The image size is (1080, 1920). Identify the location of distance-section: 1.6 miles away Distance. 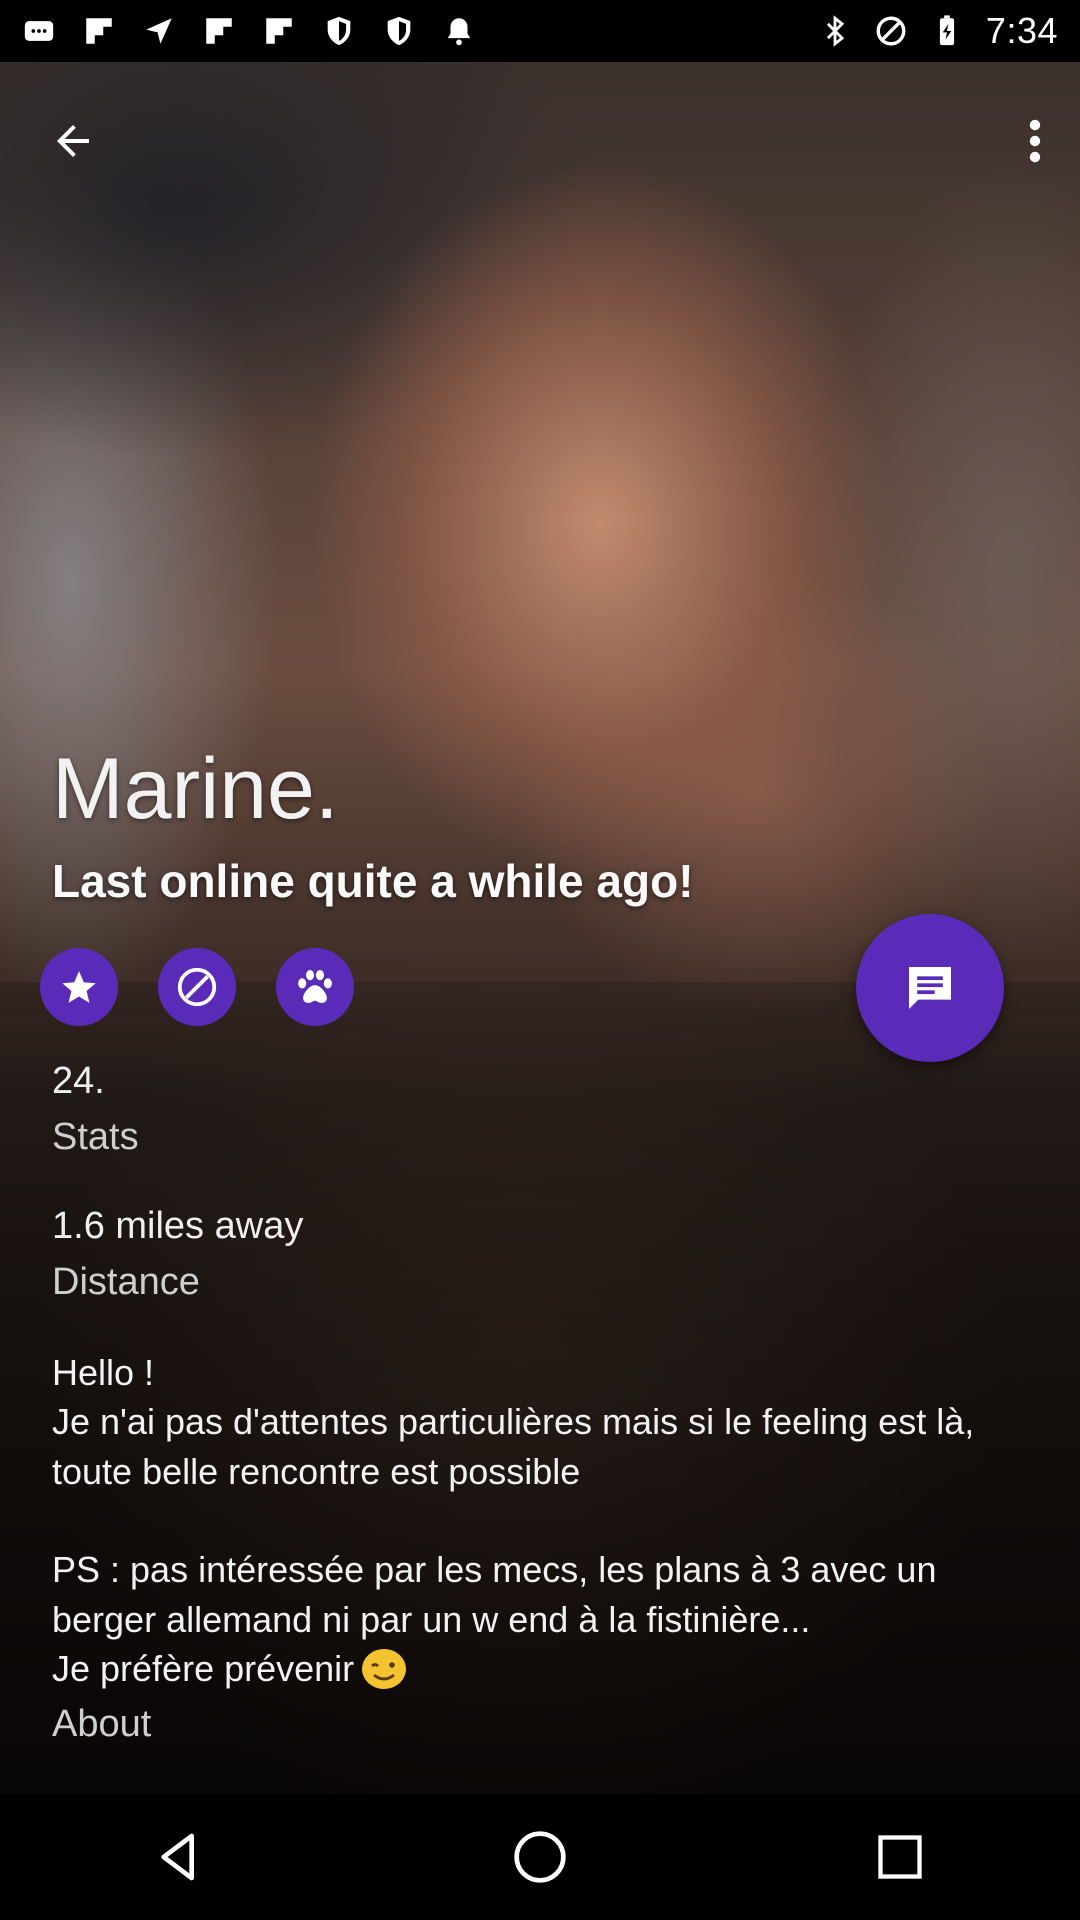
(542, 1254).